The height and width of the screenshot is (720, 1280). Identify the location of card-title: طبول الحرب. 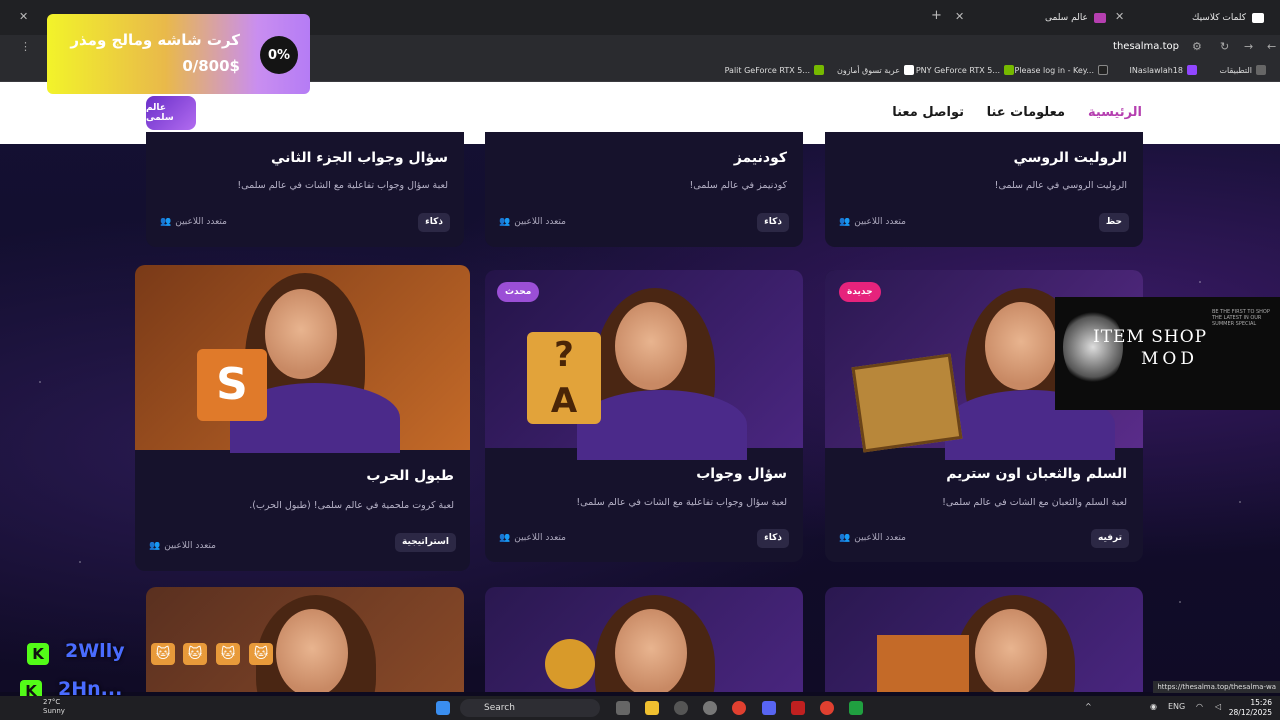
(410, 476).